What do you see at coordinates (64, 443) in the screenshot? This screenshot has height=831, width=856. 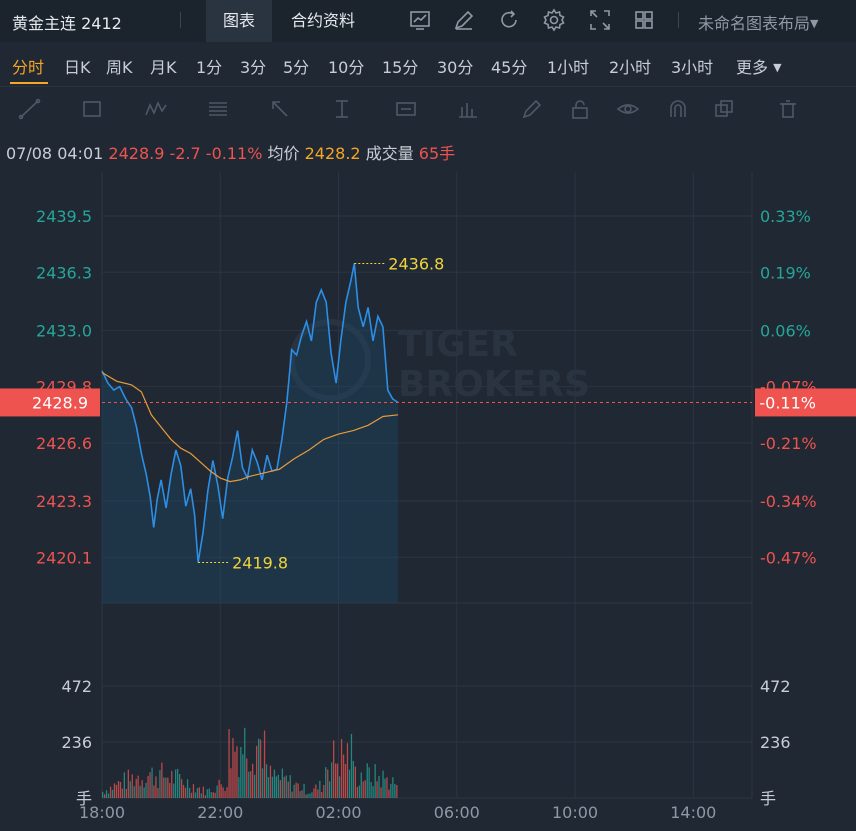 I see `y-axis-label-left: 2426.6` at bounding box center [64, 443].